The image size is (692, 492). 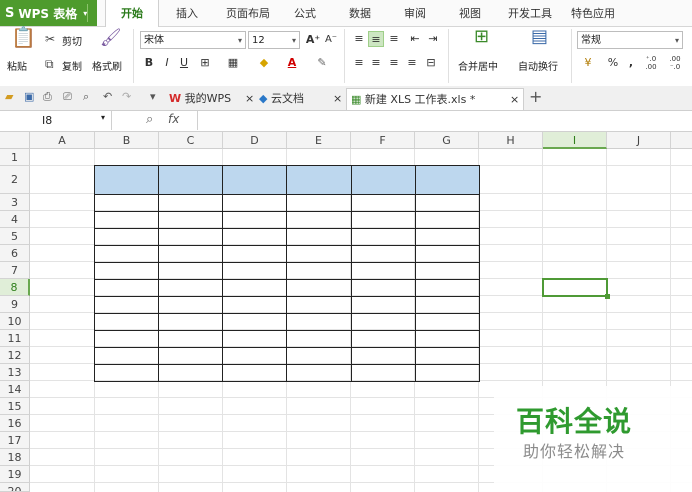 What do you see at coordinates (675, 63) in the screenshot?
I see `decrease-decimal-button: .00 ⁻.0` at bounding box center [675, 63].